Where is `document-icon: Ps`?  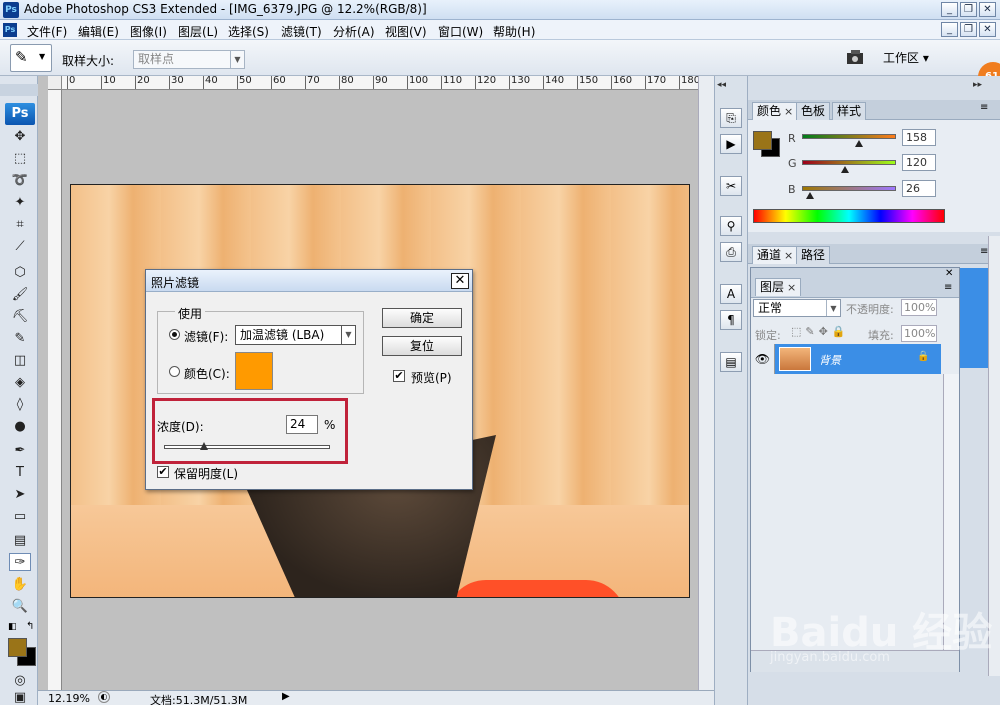
document-icon: Ps is located at coordinates (10, 30).